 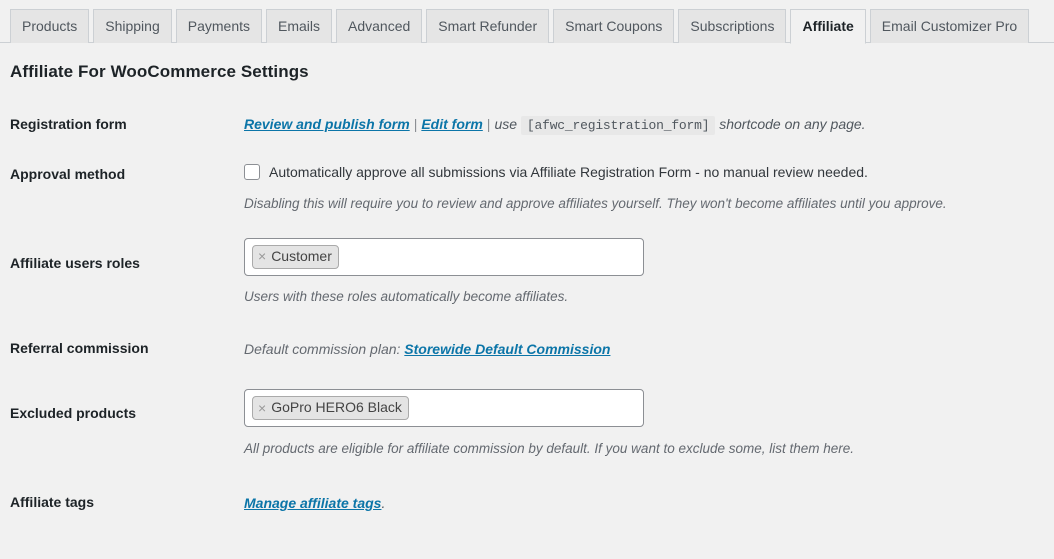 What do you see at coordinates (301, 255) in the screenshot?
I see `role-token-label: Customer` at bounding box center [301, 255].